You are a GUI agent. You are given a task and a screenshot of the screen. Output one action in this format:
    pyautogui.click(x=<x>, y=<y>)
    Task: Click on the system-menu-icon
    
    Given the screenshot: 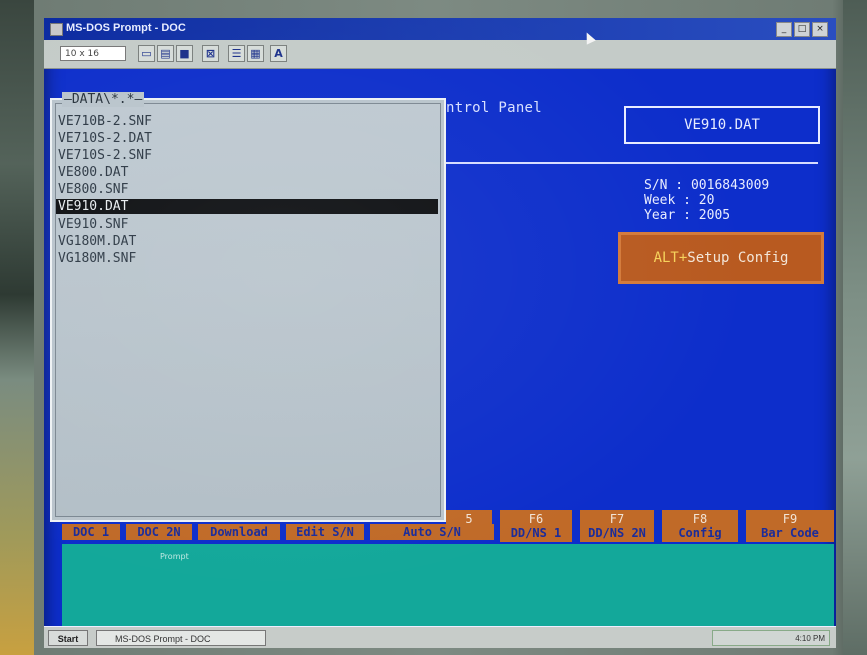 What is the action you would take?
    pyautogui.click(x=56, y=29)
    